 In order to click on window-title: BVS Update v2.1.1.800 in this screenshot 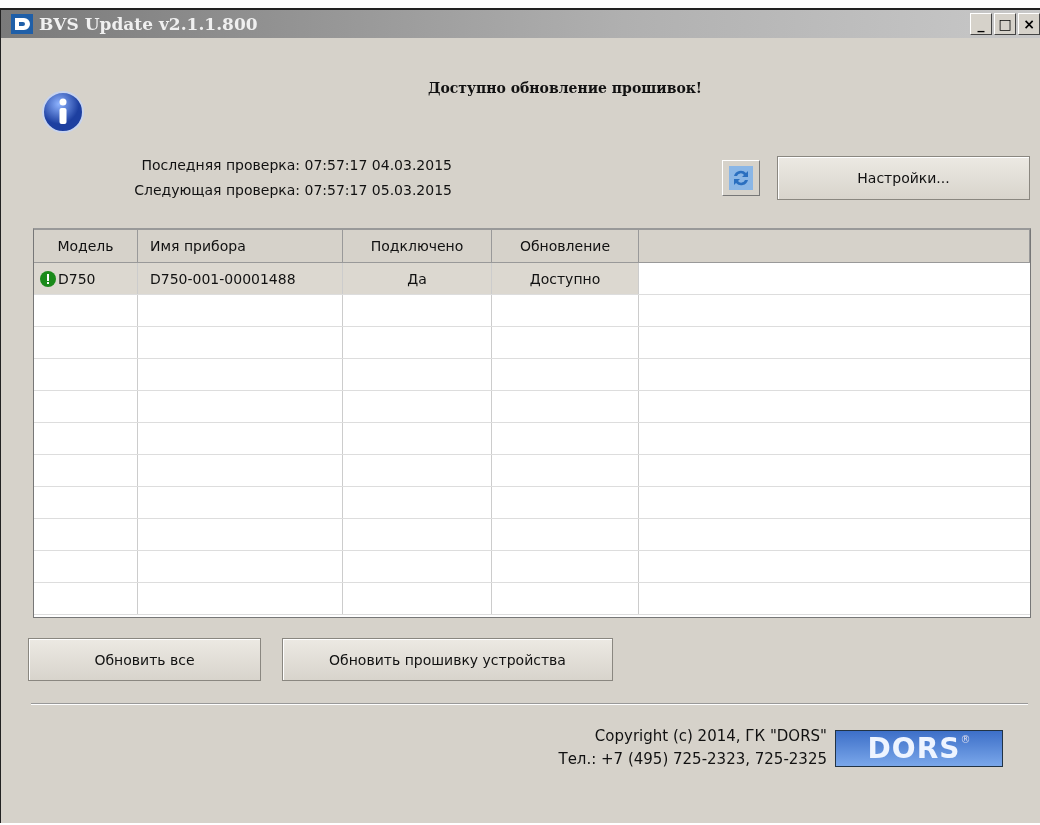, I will do `click(149, 24)`.